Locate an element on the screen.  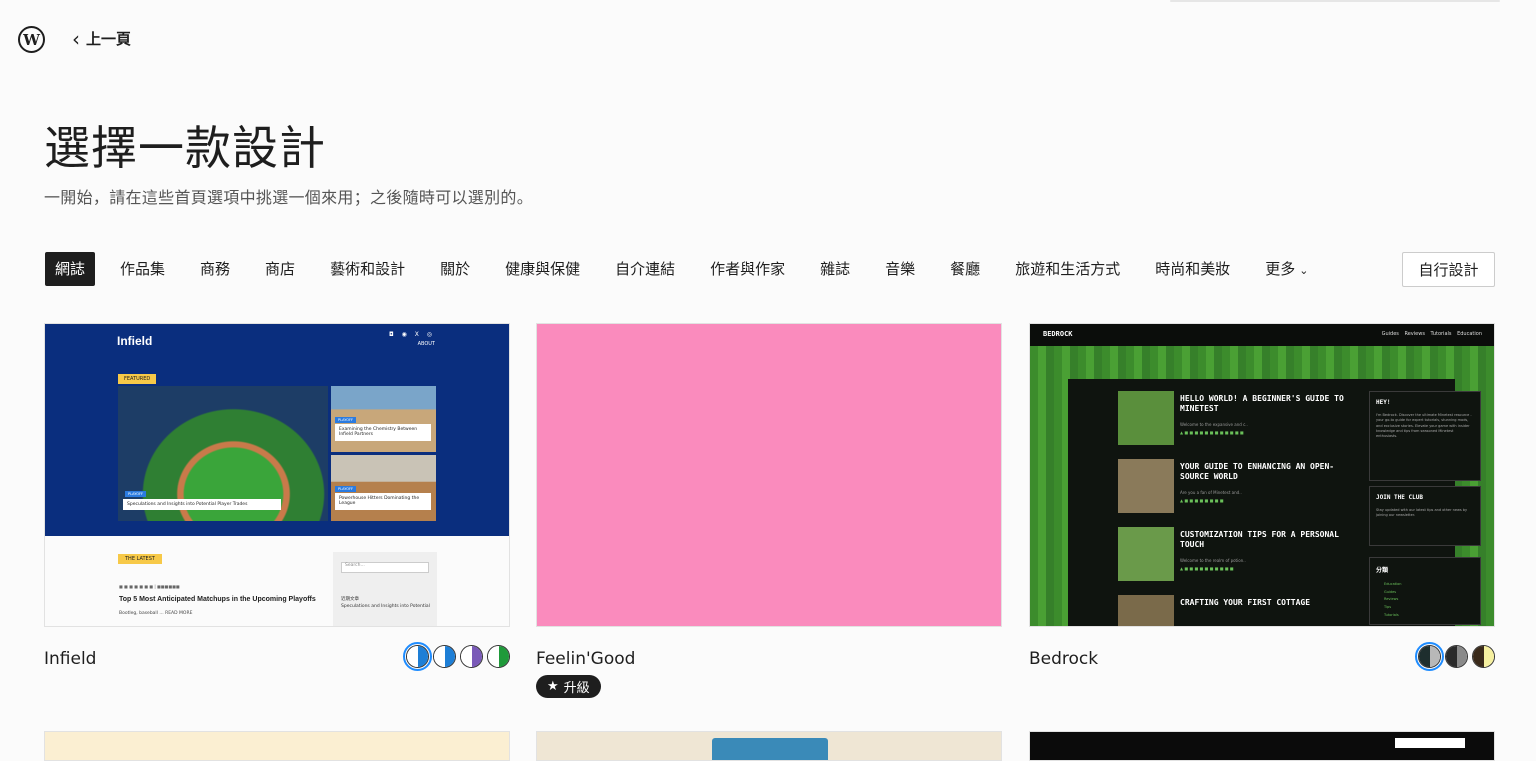
custom-design-button: 自行設計 is located at coordinates (1448, 269).